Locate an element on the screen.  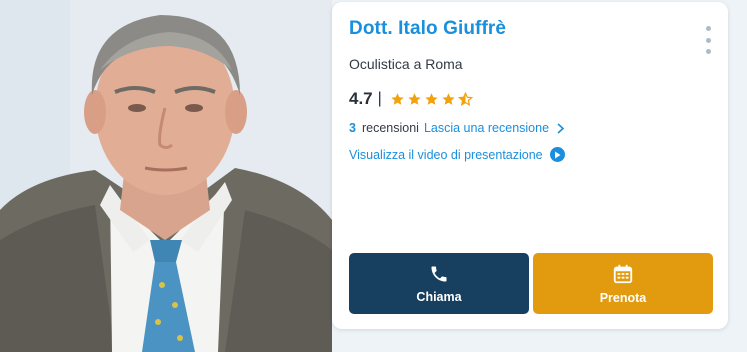
book-button: Prenota is located at coordinates (623, 283).